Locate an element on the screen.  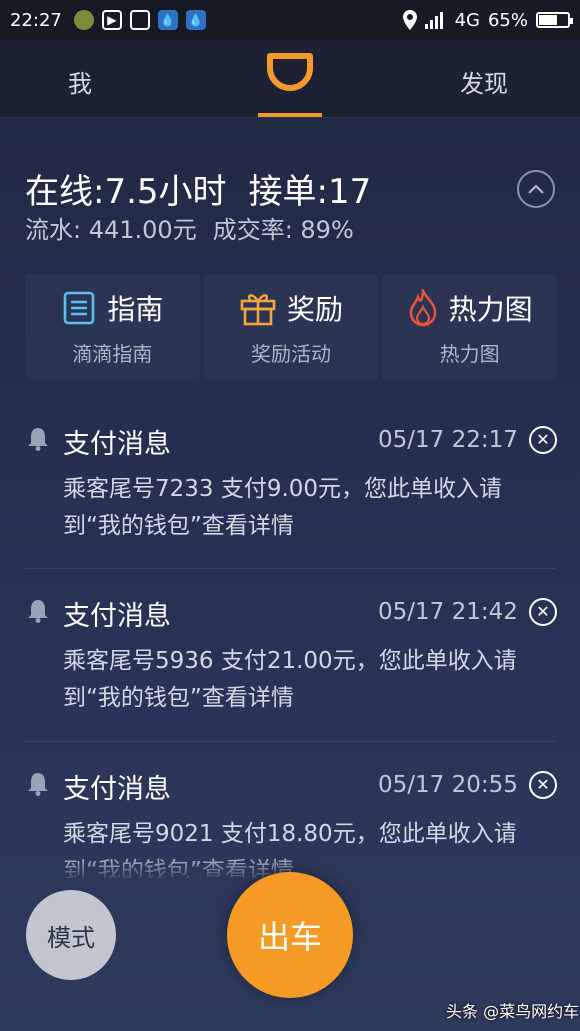
guide-icon is located at coordinates (79, 307).